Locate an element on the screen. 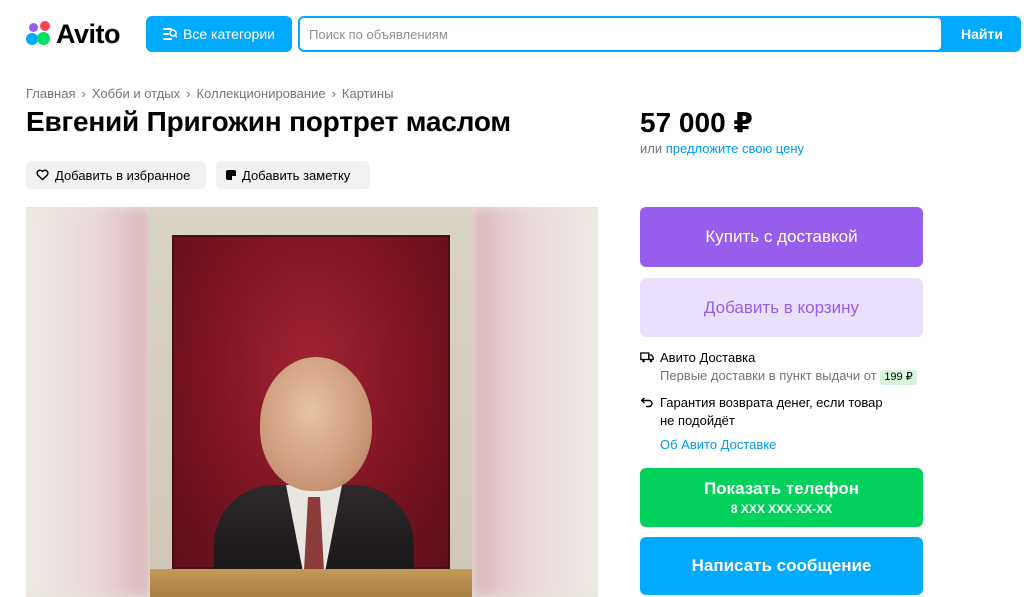 This screenshot has height=597, width=1024. breadcrumb-collecting: Коллекционирование is located at coordinates (260, 93).